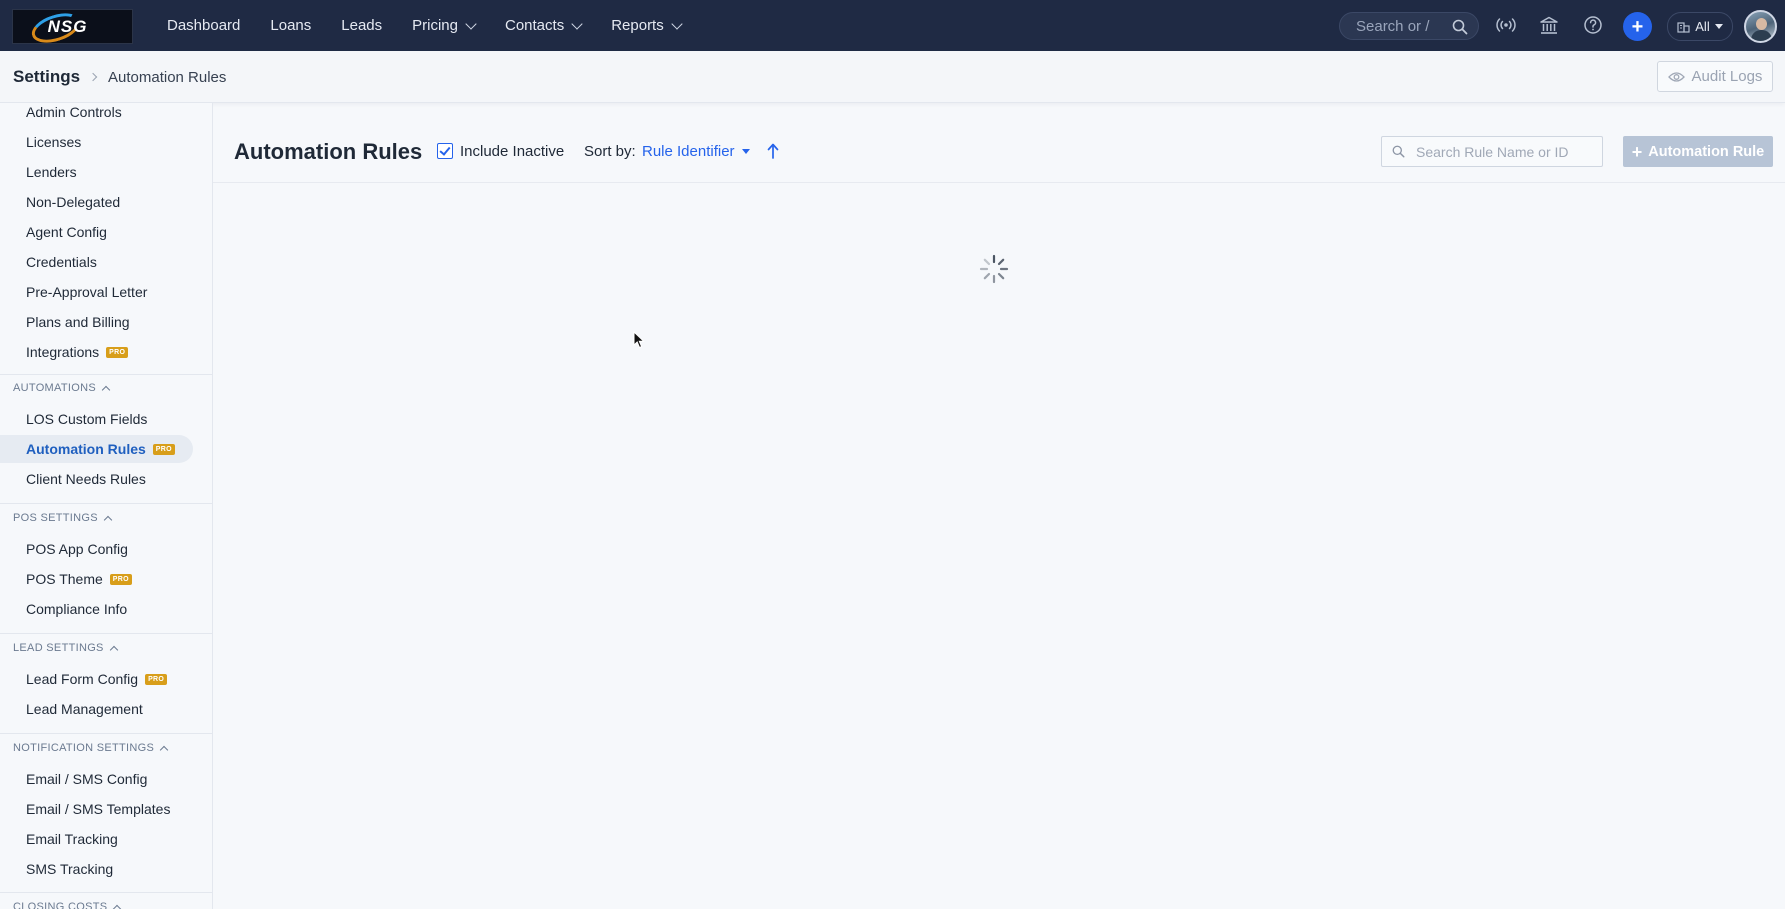 This screenshot has height=909, width=1785. Describe the element at coordinates (96, 292) in the screenshot. I see `sidebar-item-pre-approval-letter: Pre-Approval Letter` at that location.